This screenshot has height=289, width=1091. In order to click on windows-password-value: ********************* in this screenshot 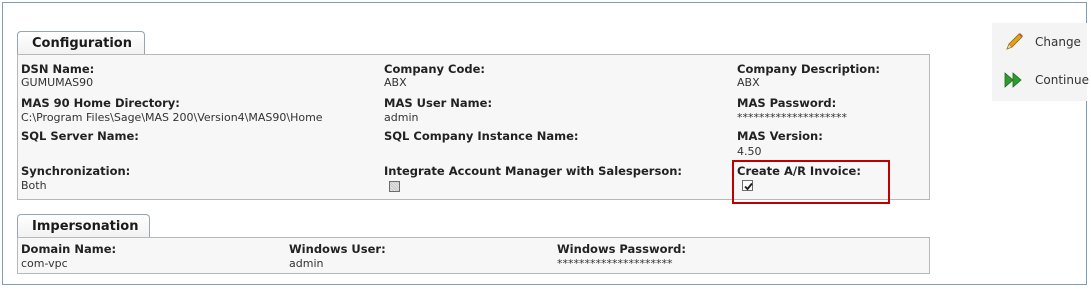, I will do `click(615, 263)`.